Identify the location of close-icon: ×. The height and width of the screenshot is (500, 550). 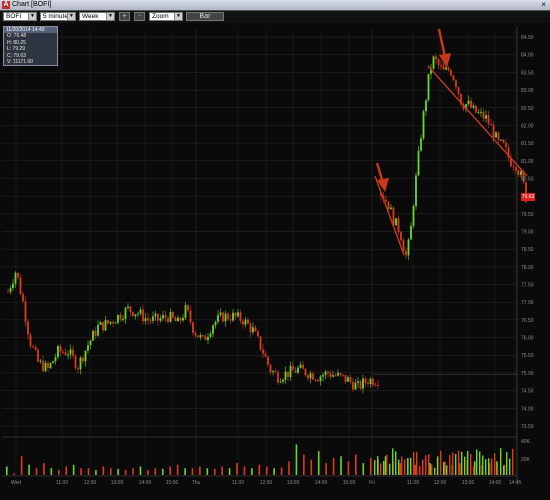
(543, 5).